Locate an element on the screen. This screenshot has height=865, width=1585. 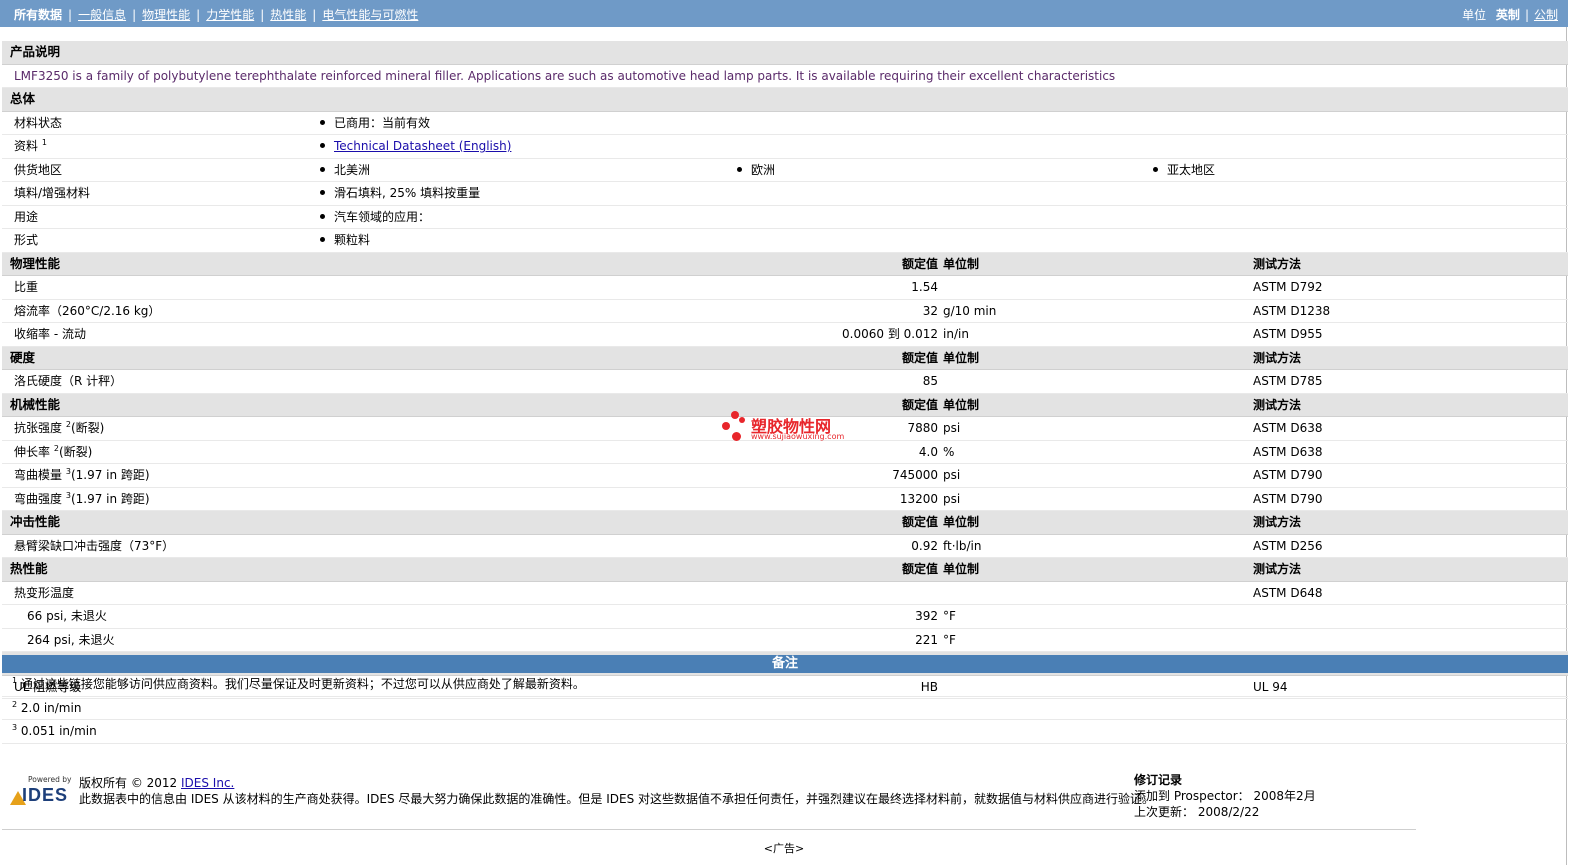
test-method: ASTM D790 is located at coordinates (1288, 498).